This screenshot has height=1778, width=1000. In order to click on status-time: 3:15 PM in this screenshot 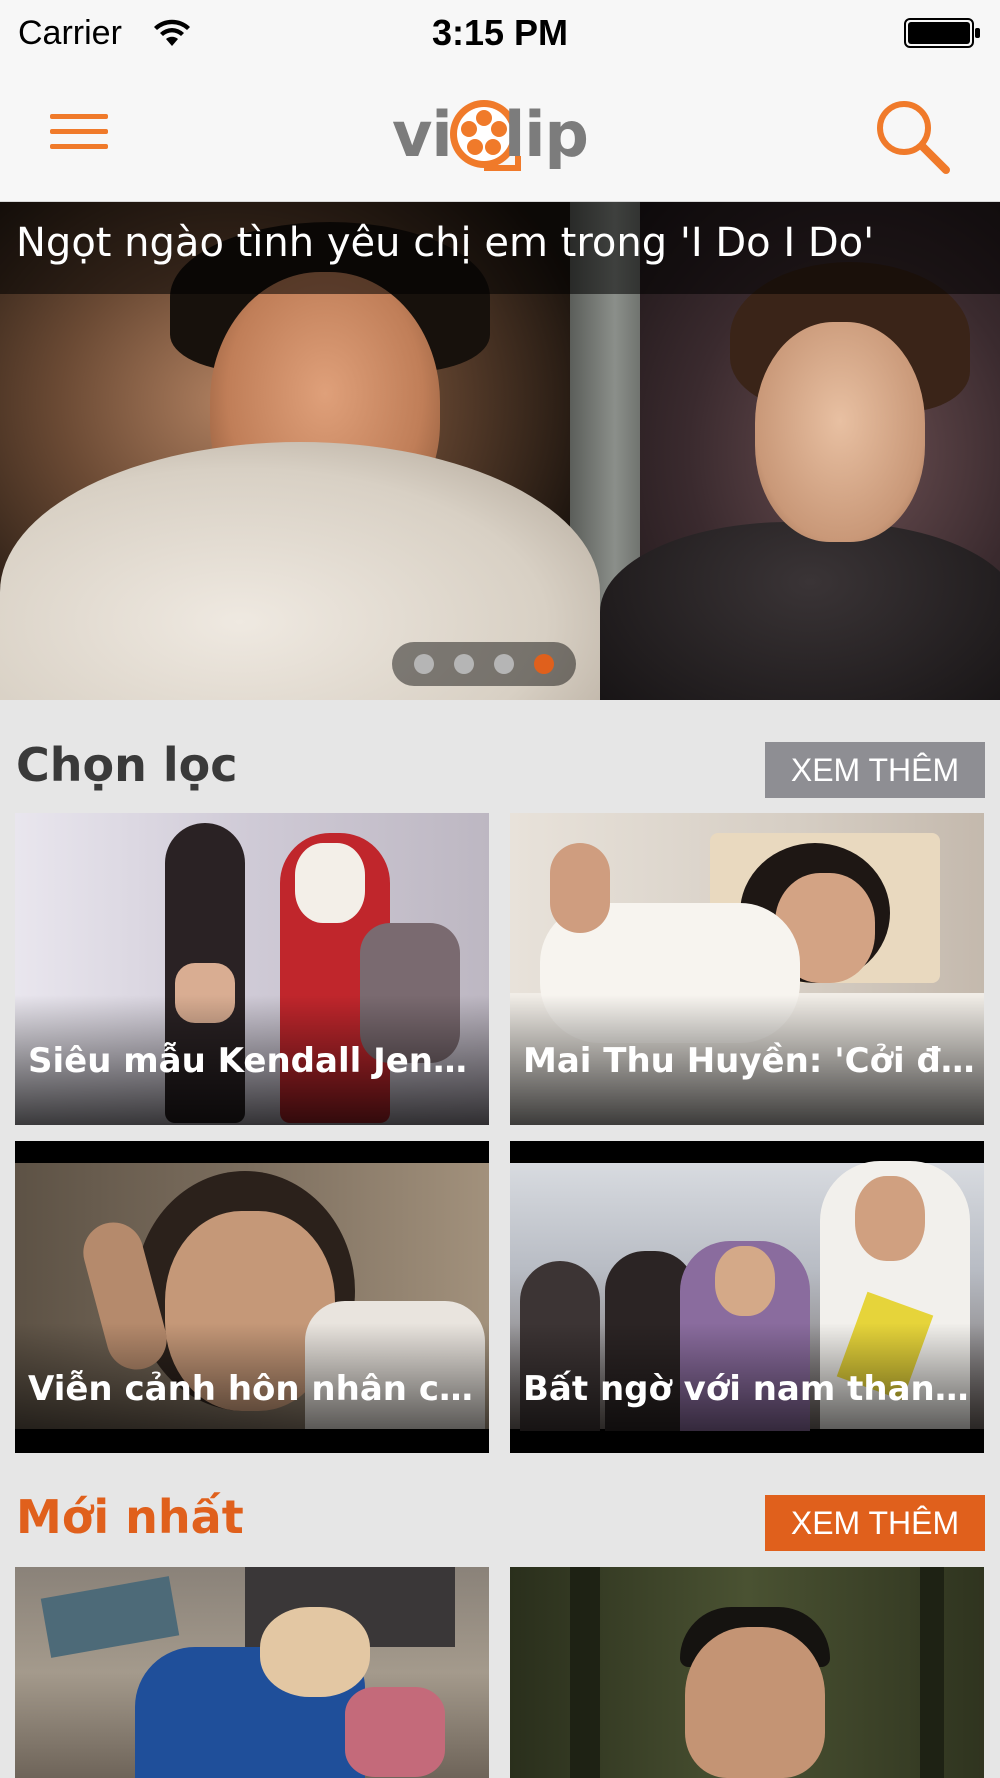, I will do `click(500, 32)`.